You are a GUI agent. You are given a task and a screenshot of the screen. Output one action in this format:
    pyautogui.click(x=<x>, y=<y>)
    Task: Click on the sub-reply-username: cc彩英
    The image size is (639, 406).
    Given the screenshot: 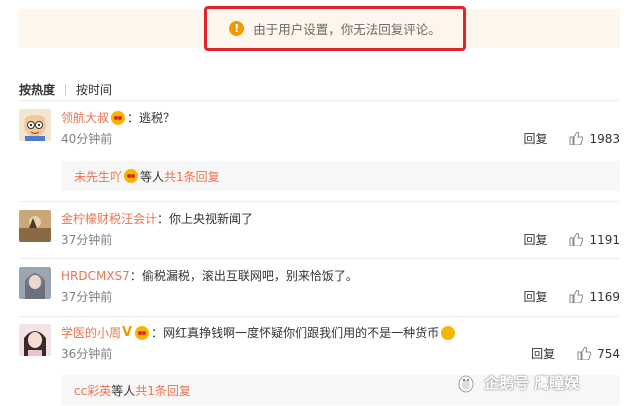 What is the action you would take?
    pyautogui.click(x=92, y=390)
    